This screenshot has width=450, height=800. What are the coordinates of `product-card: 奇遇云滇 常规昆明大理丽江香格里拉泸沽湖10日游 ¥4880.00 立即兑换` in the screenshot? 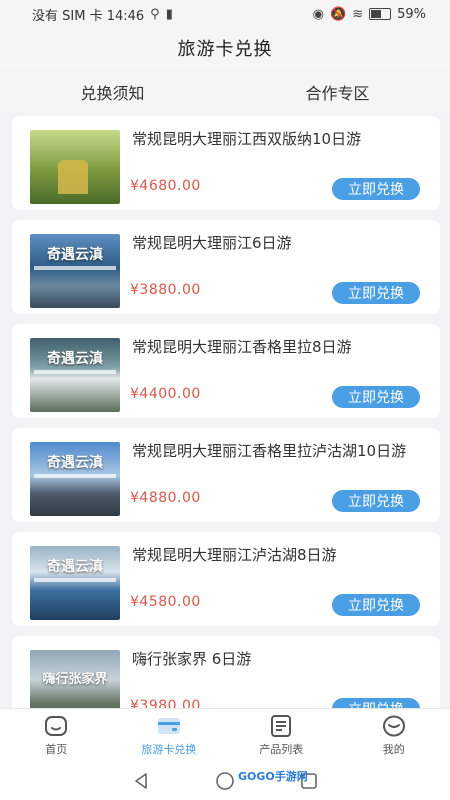 It's located at (226, 475).